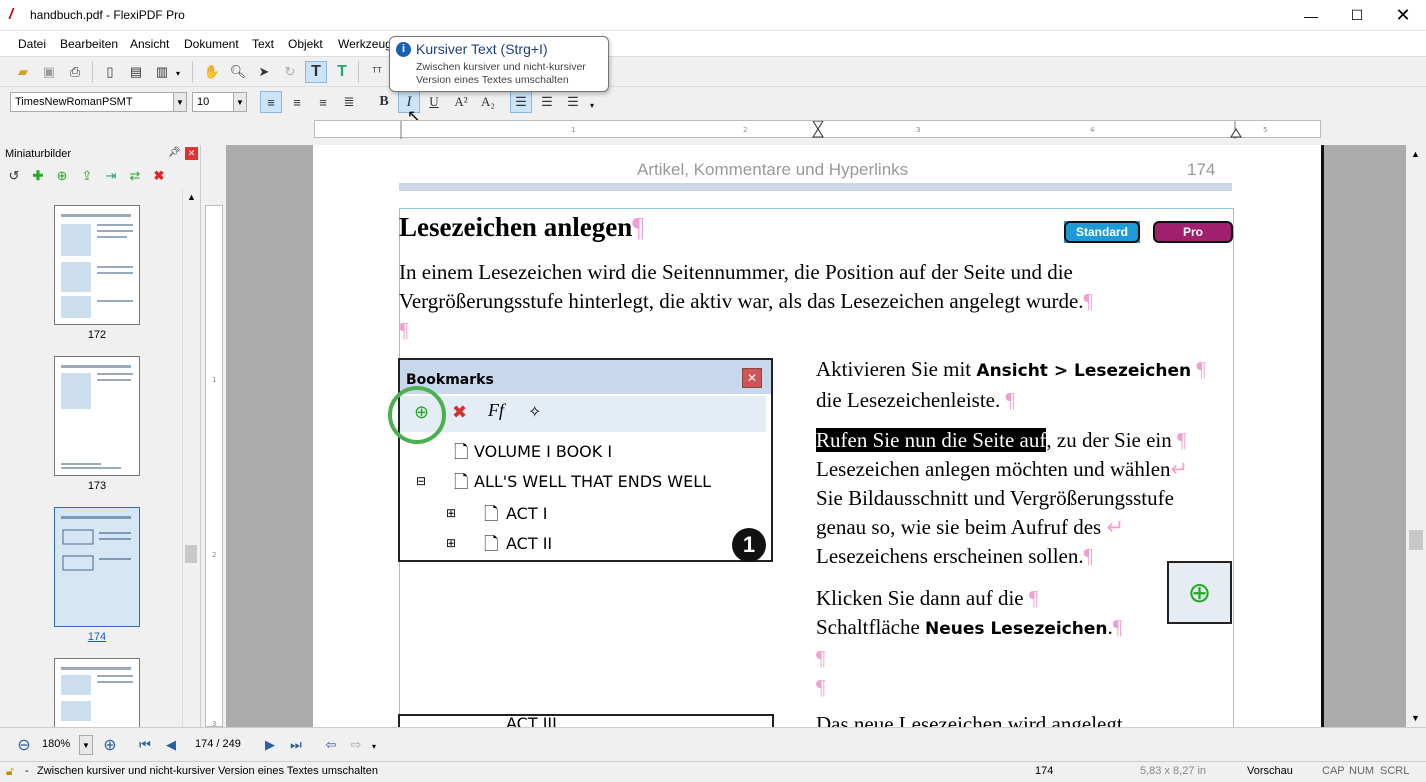 The image size is (1426, 782). Describe the element at coordinates (218, 744) in the screenshot. I see `page-indicator: 174 / 249` at that location.